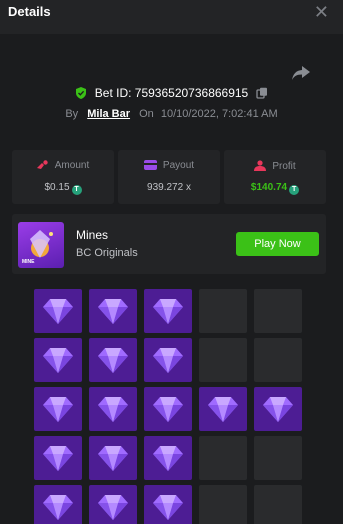  I want to click on game-name: Mines, so click(92, 235).